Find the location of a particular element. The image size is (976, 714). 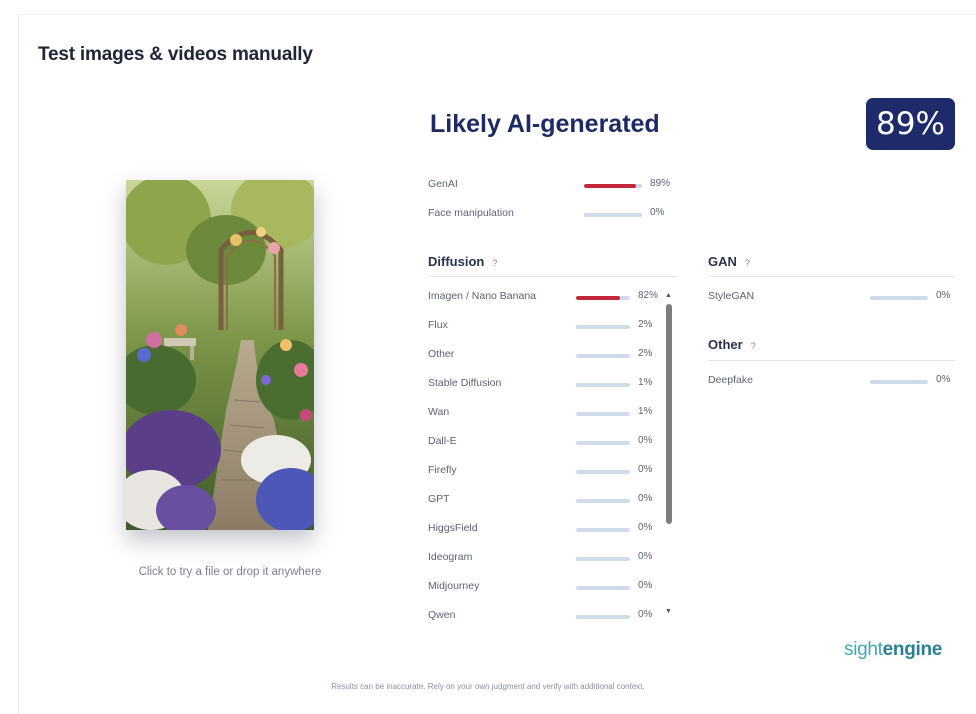

row-percent: 82% is located at coordinates (648, 295).